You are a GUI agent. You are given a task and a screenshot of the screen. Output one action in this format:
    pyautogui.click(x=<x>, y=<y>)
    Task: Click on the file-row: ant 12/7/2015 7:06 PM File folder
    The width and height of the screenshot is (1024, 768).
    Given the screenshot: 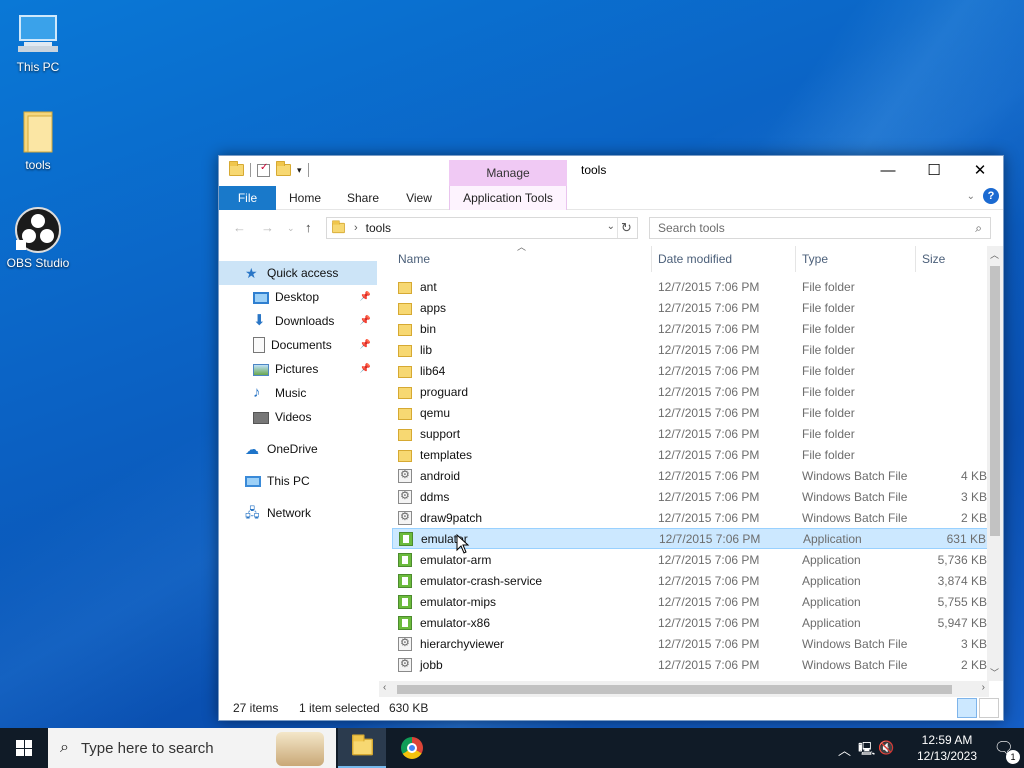 What is the action you would take?
    pyautogui.click(x=690, y=286)
    